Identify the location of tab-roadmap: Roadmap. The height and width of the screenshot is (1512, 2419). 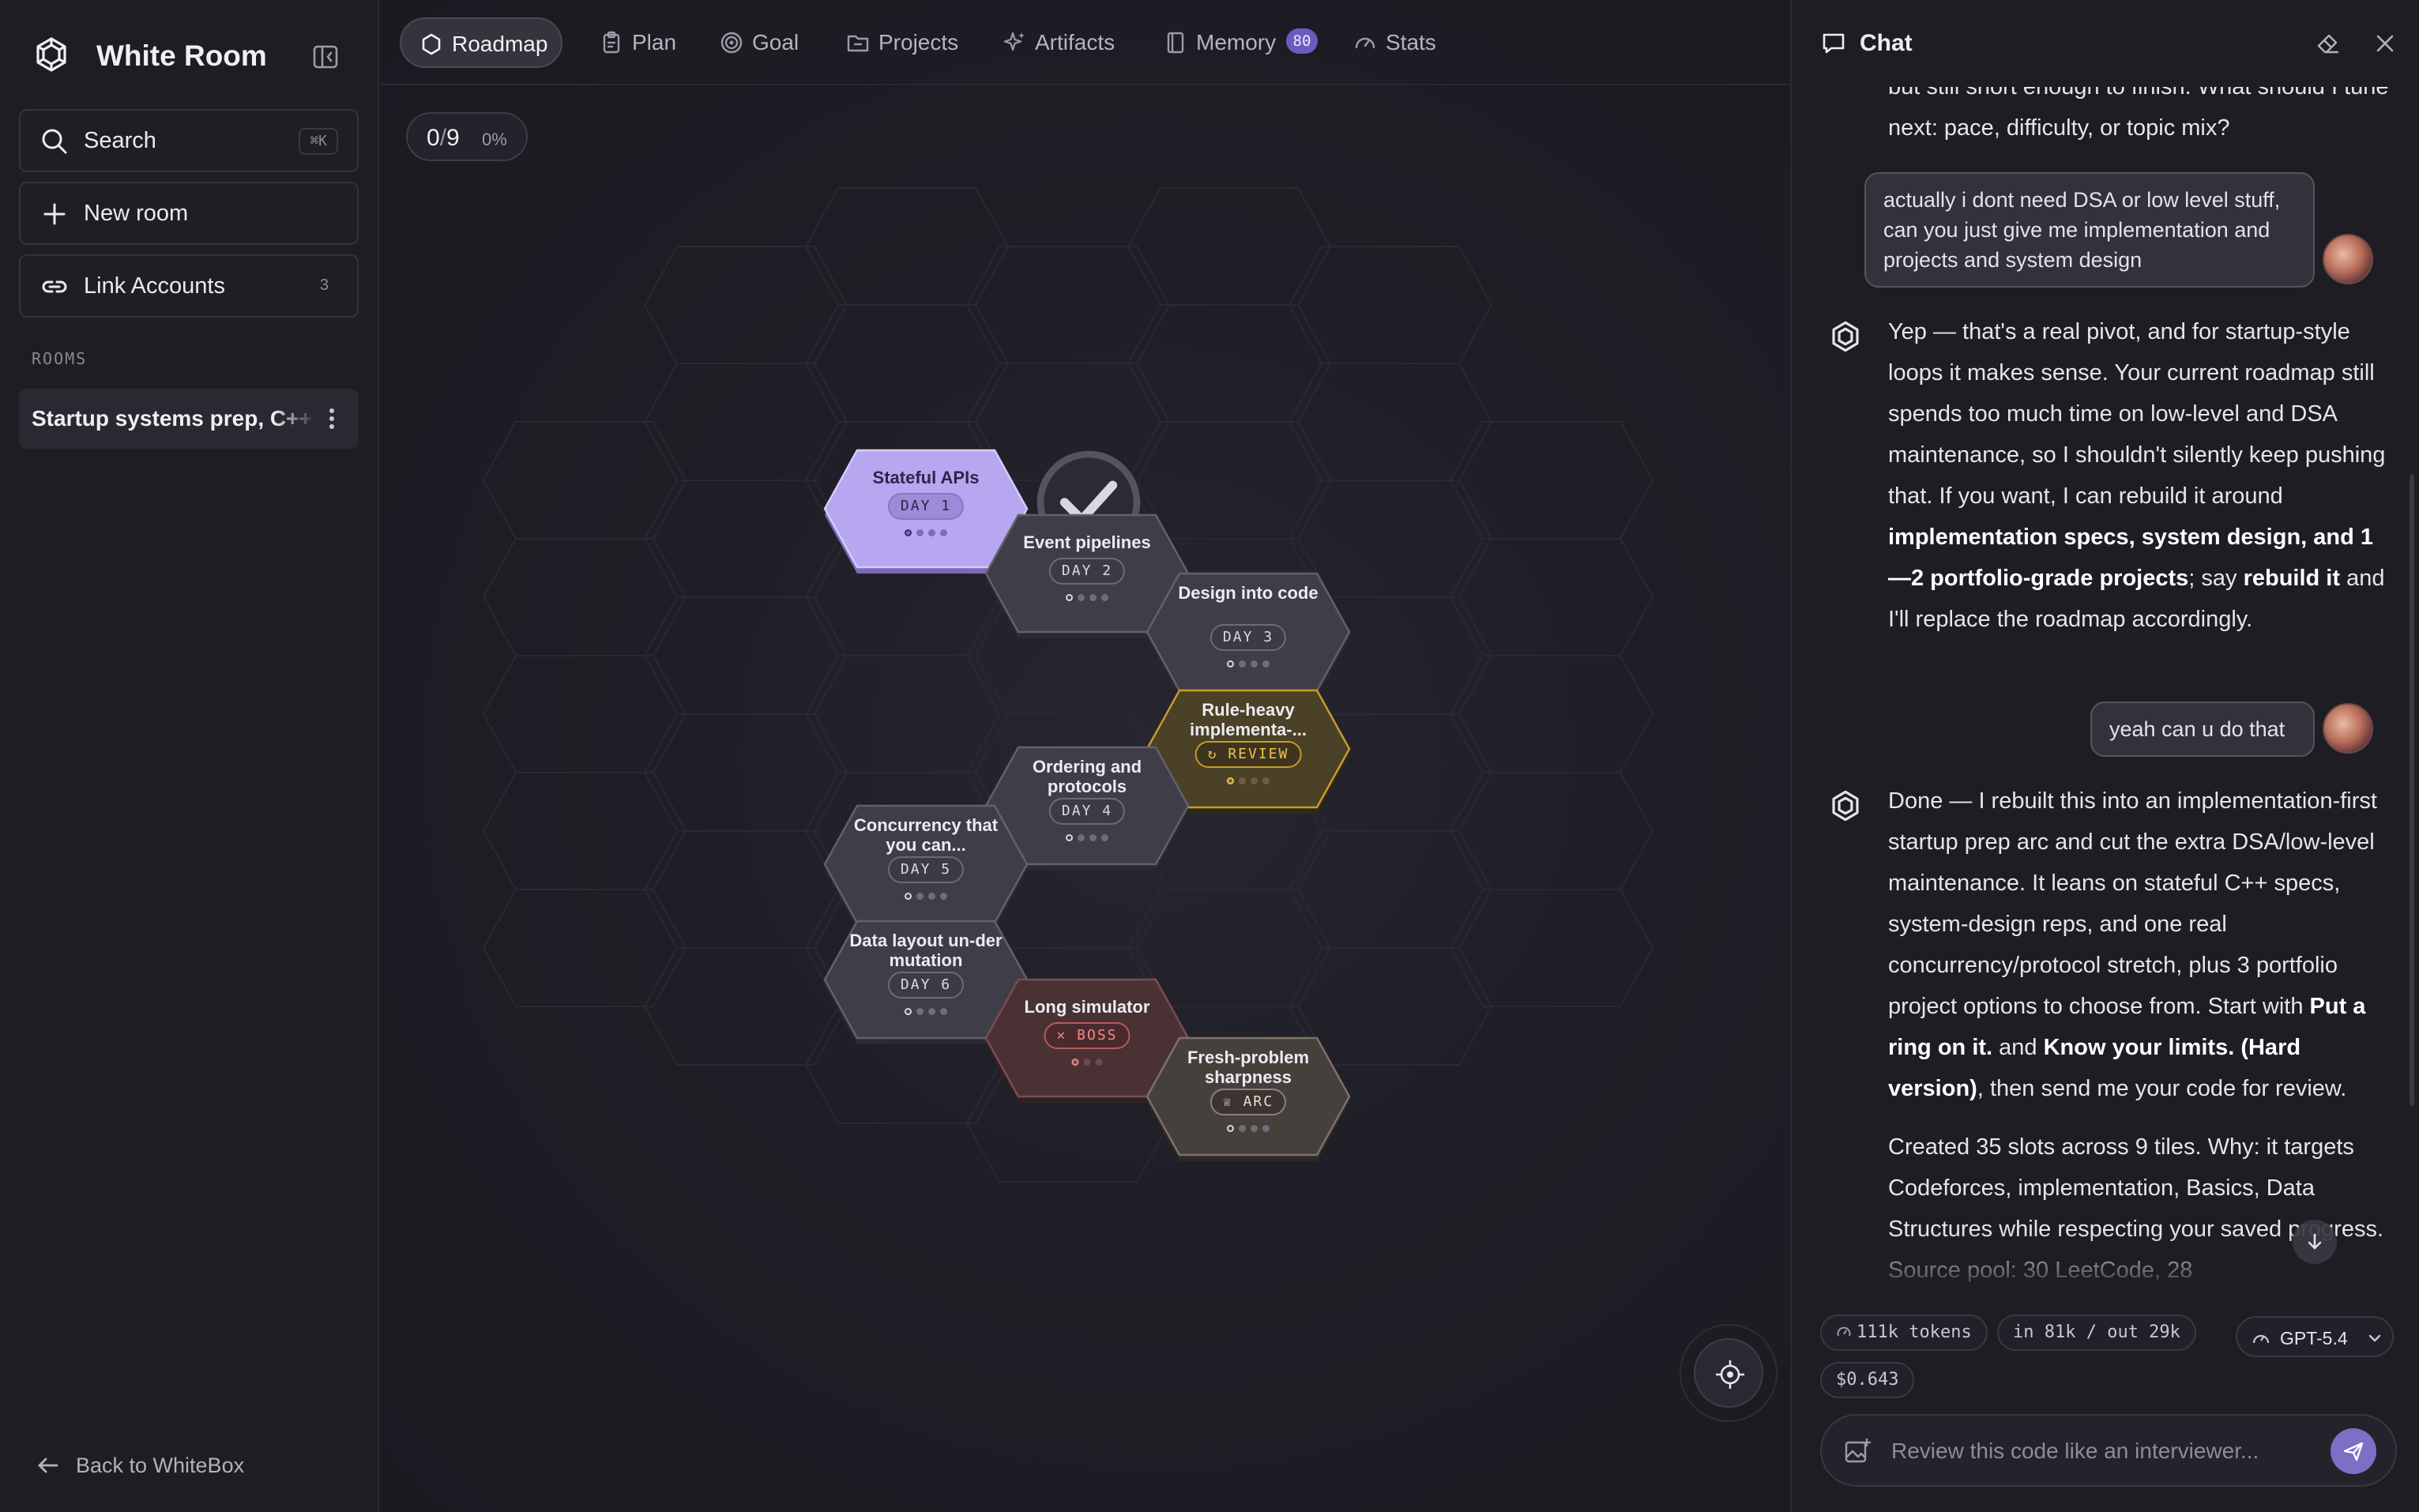
(481, 42).